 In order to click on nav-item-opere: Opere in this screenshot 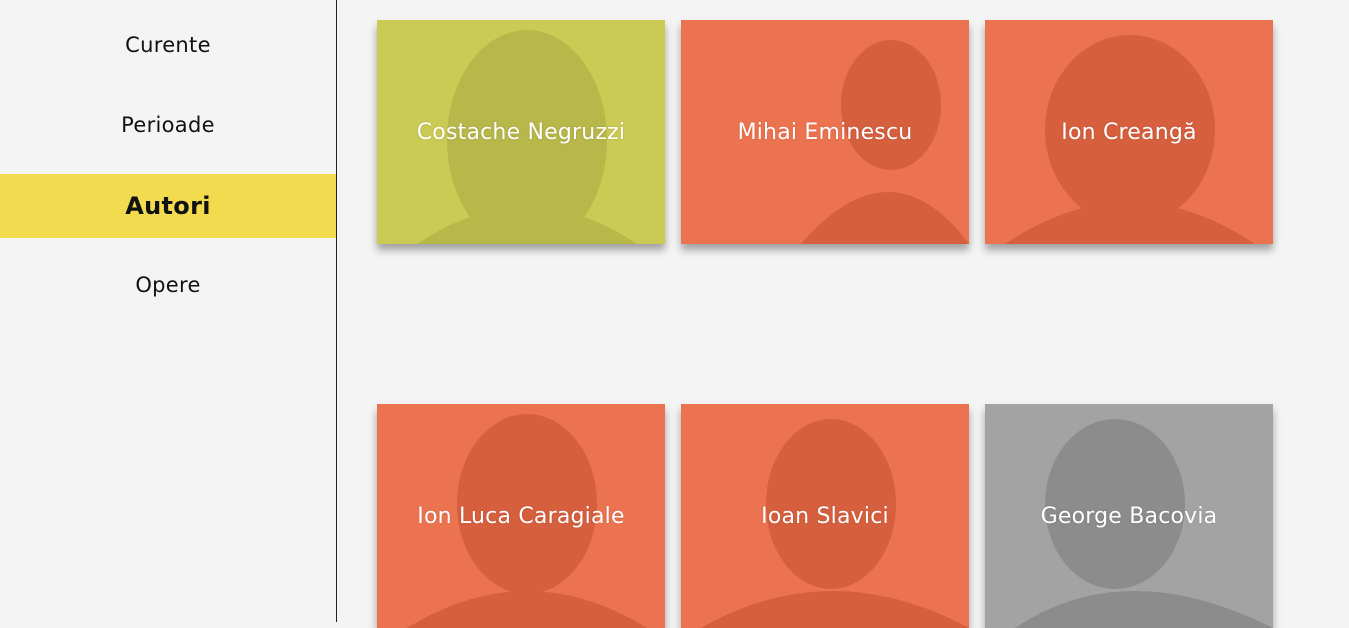, I will do `click(168, 285)`.